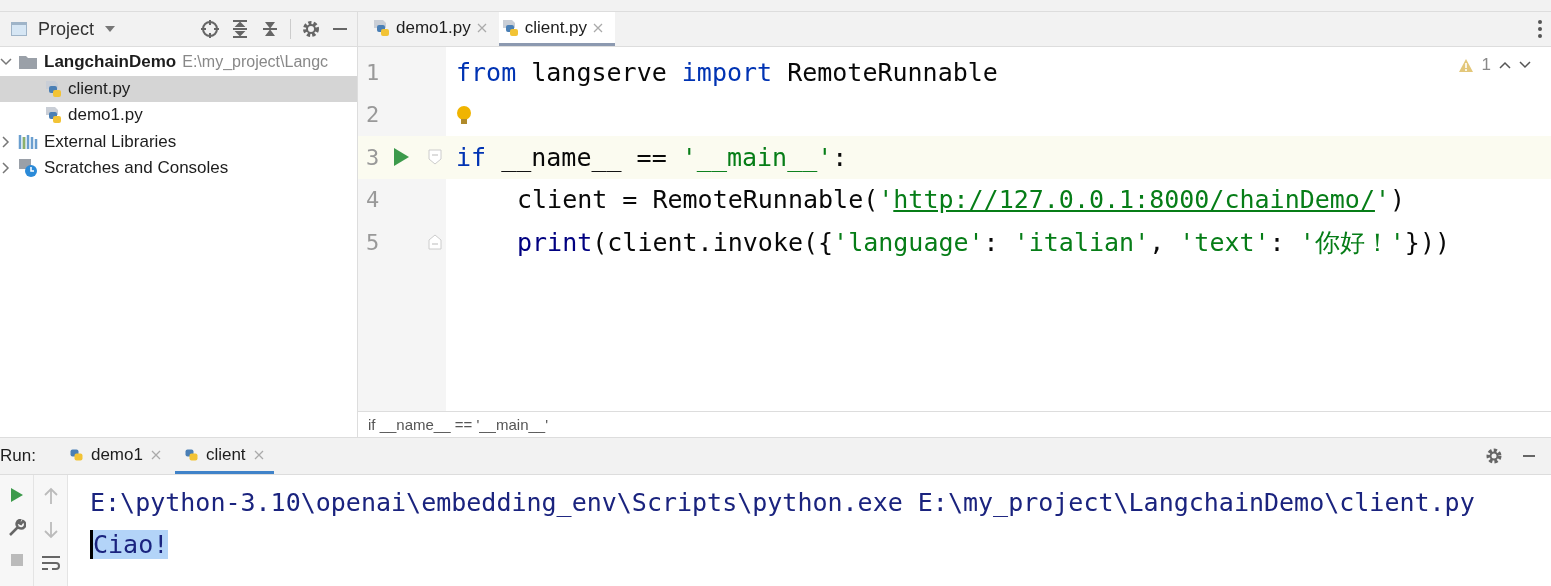  What do you see at coordinates (115, 456) in the screenshot?
I see `run-tab: demo1` at bounding box center [115, 456].